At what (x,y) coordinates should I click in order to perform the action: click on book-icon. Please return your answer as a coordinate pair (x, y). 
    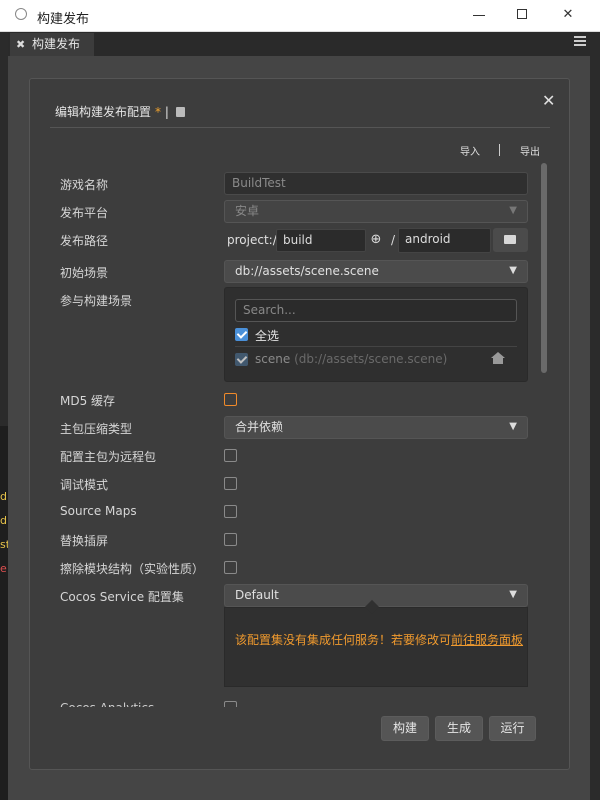
    Looking at the image, I should click on (180, 112).